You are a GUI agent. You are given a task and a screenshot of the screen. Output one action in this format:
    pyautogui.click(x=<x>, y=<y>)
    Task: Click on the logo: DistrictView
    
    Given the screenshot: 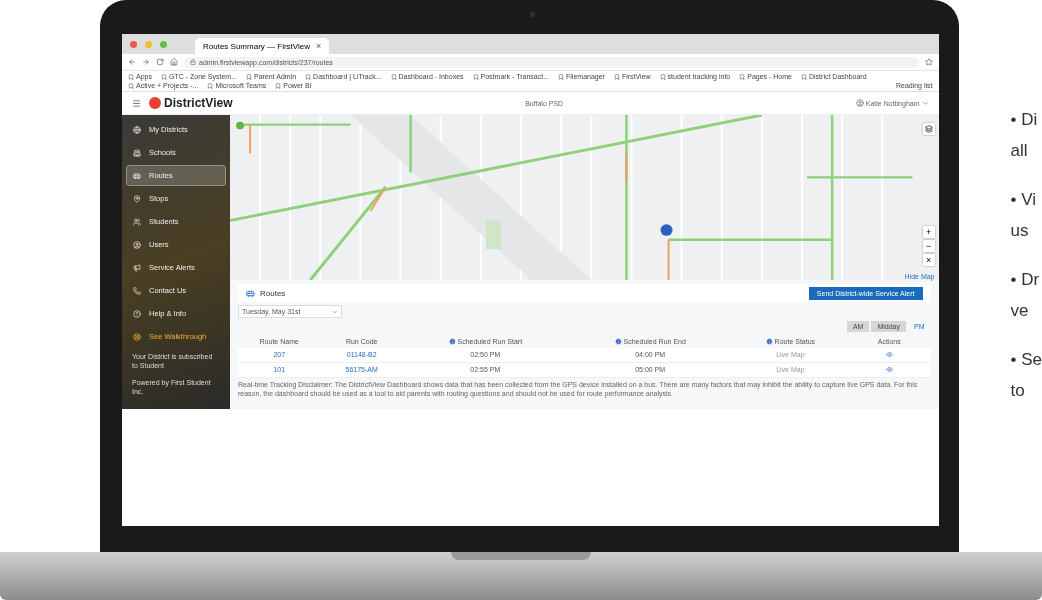 What is the action you would take?
    pyautogui.click(x=191, y=103)
    